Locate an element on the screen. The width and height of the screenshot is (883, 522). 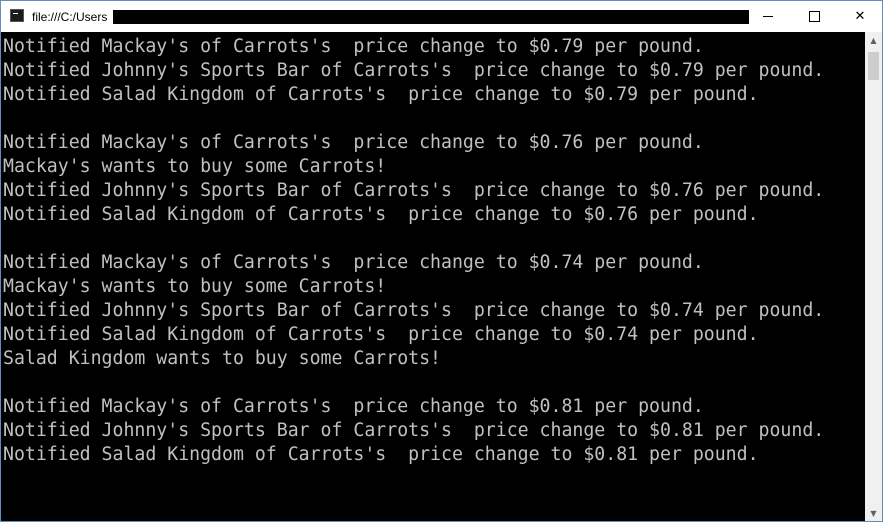
maximize-icon is located at coordinates (814, 16).